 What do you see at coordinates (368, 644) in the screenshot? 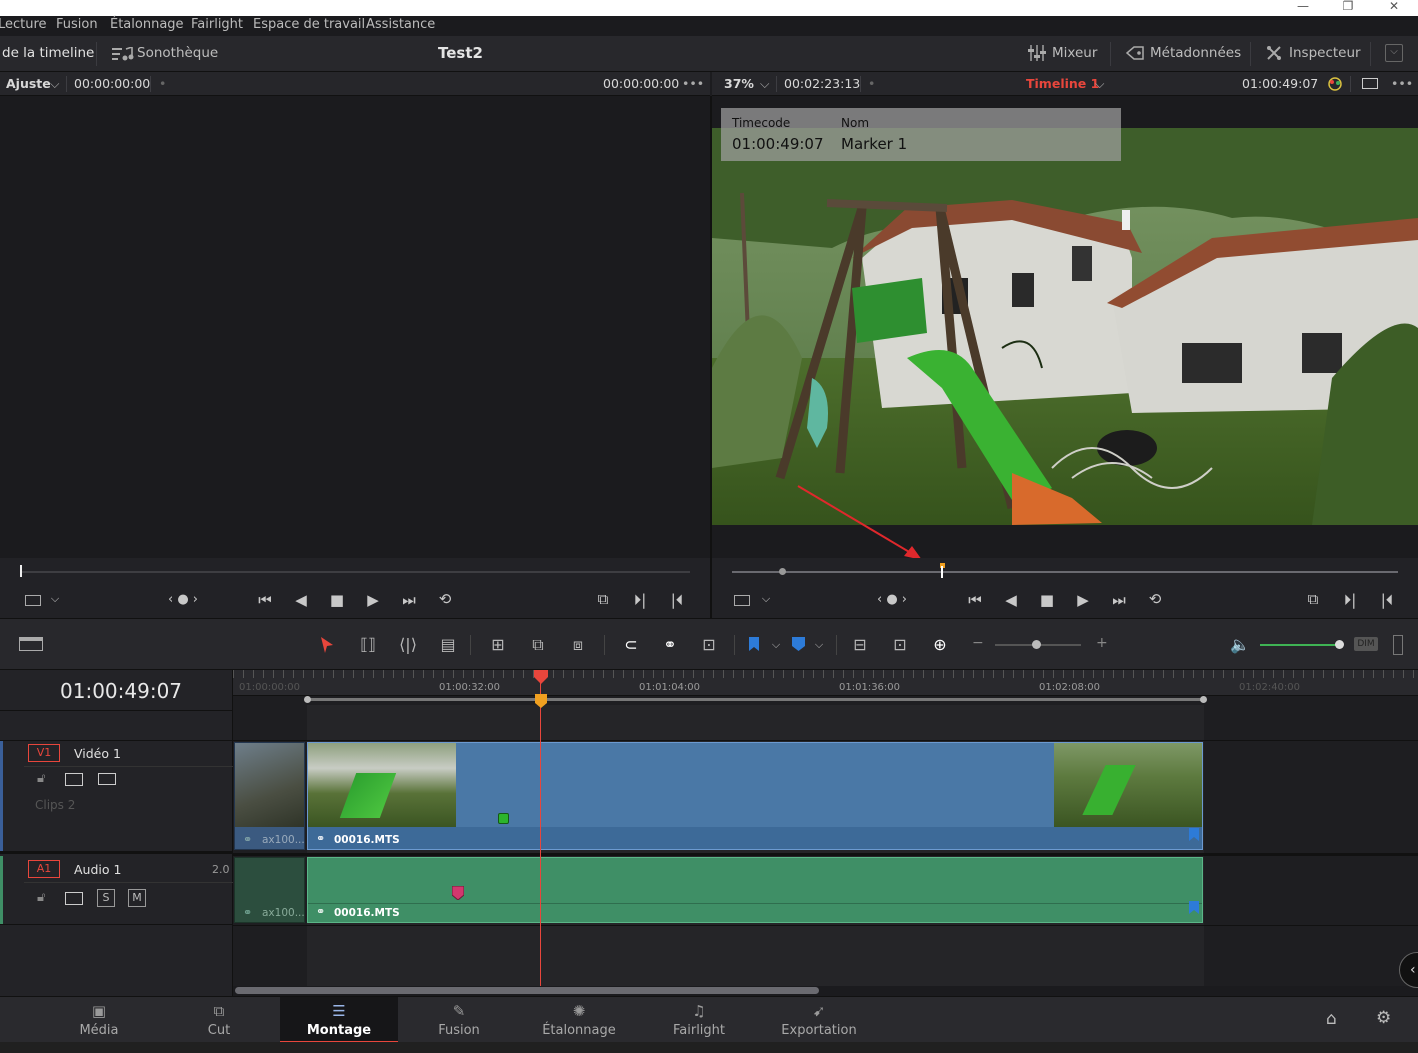
I see `trim-tool-icon: ⟦⟧` at bounding box center [368, 644].